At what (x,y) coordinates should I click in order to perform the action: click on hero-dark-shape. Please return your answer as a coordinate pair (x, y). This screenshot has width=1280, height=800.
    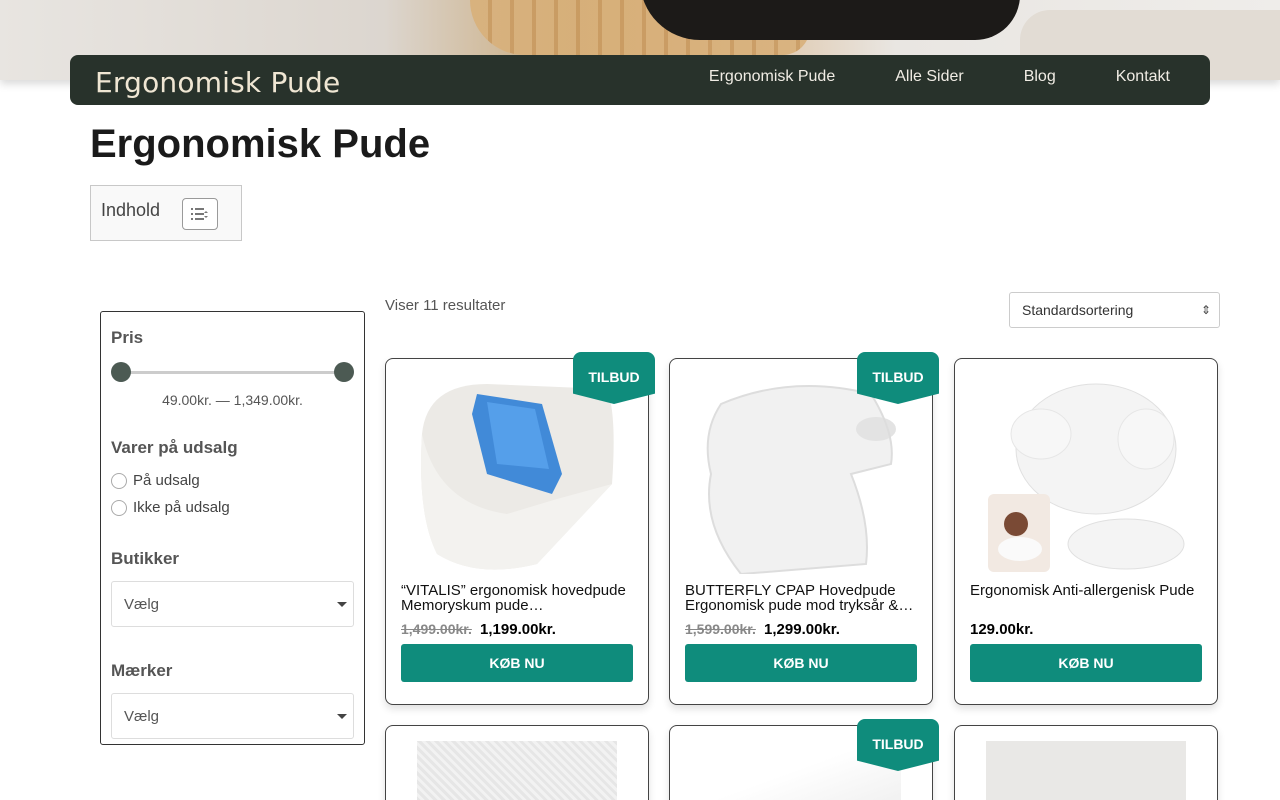
    Looking at the image, I should click on (830, 20).